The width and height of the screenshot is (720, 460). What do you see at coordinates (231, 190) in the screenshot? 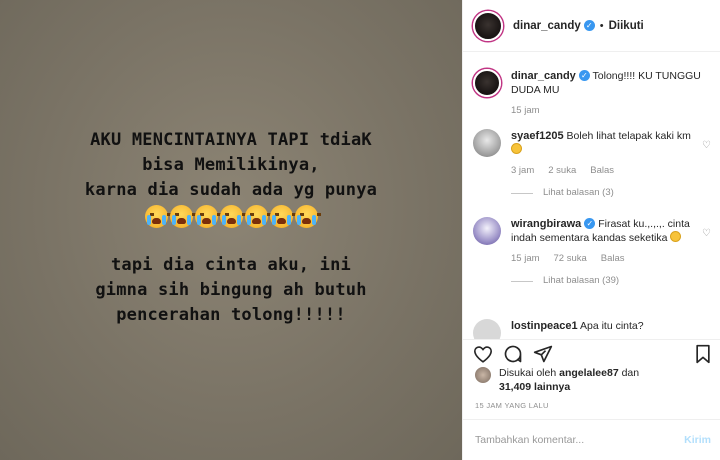
I see `image-line: karna dia sudah ada yg punya` at bounding box center [231, 190].